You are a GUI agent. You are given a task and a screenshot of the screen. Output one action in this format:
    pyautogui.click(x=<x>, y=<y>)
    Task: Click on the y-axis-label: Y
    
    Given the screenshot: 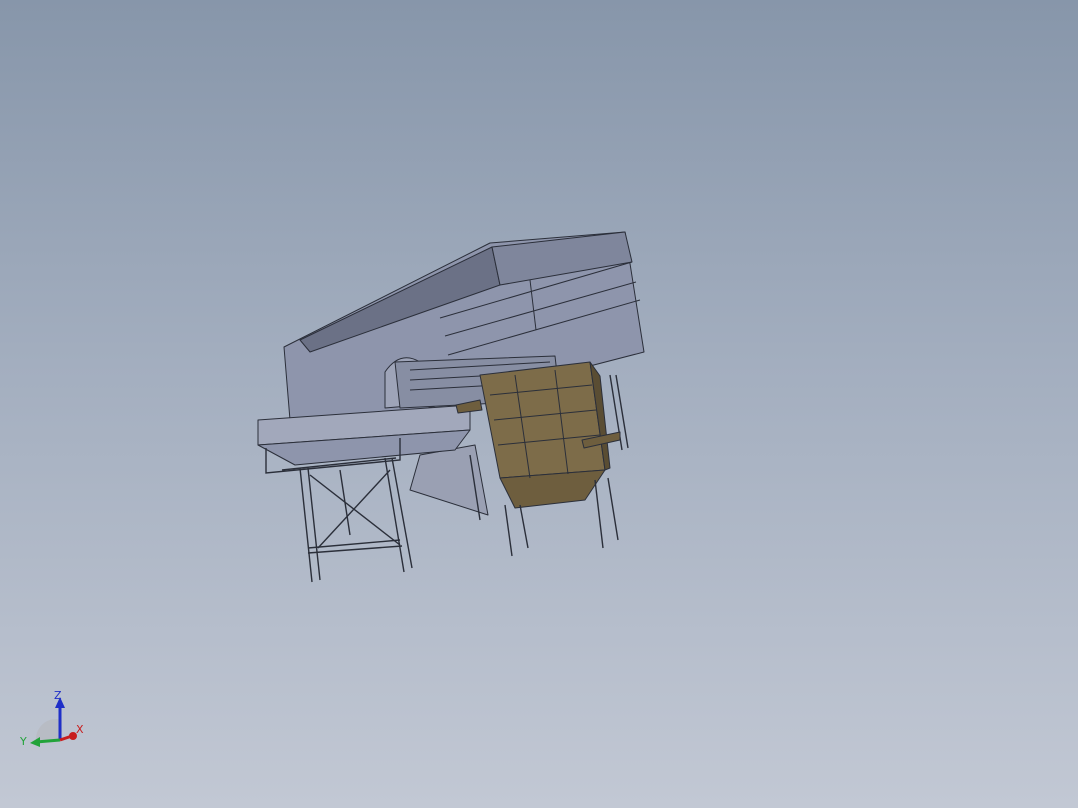 What is the action you would take?
    pyautogui.click(x=23, y=741)
    